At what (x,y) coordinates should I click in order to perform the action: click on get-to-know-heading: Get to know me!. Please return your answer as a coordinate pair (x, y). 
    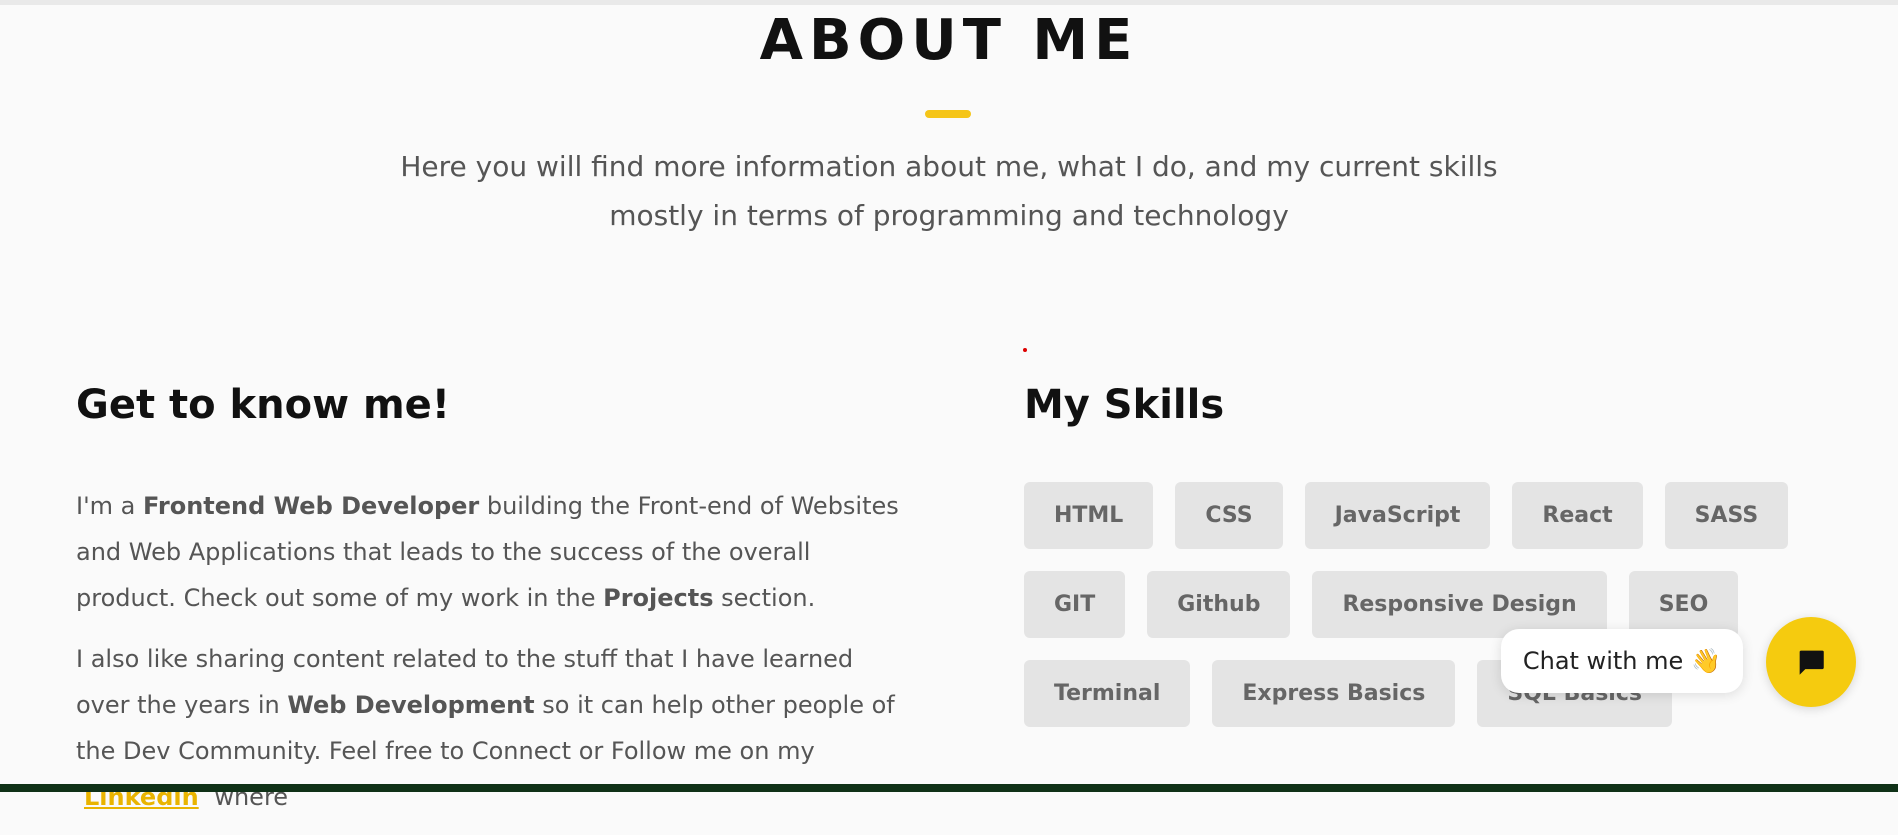
    Looking at the image, I should click on (263, 405).